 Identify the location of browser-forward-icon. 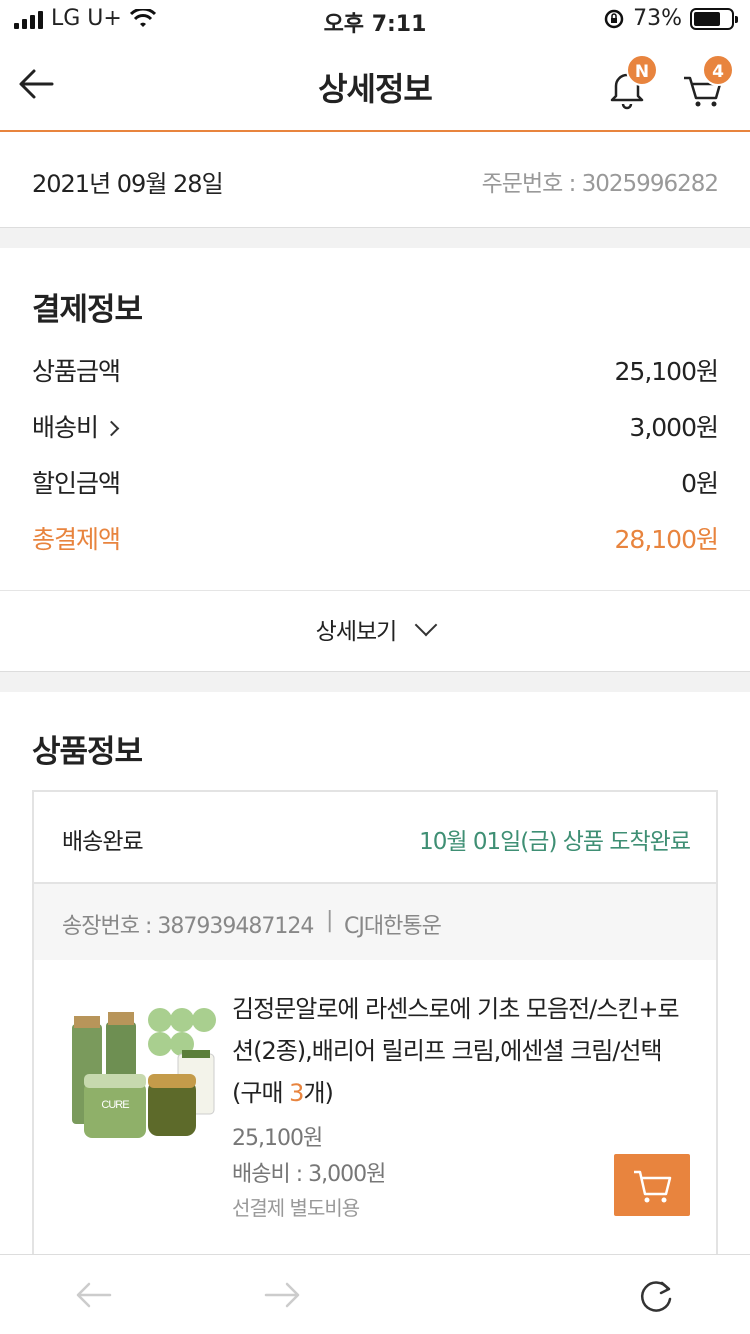
(282, 1295).